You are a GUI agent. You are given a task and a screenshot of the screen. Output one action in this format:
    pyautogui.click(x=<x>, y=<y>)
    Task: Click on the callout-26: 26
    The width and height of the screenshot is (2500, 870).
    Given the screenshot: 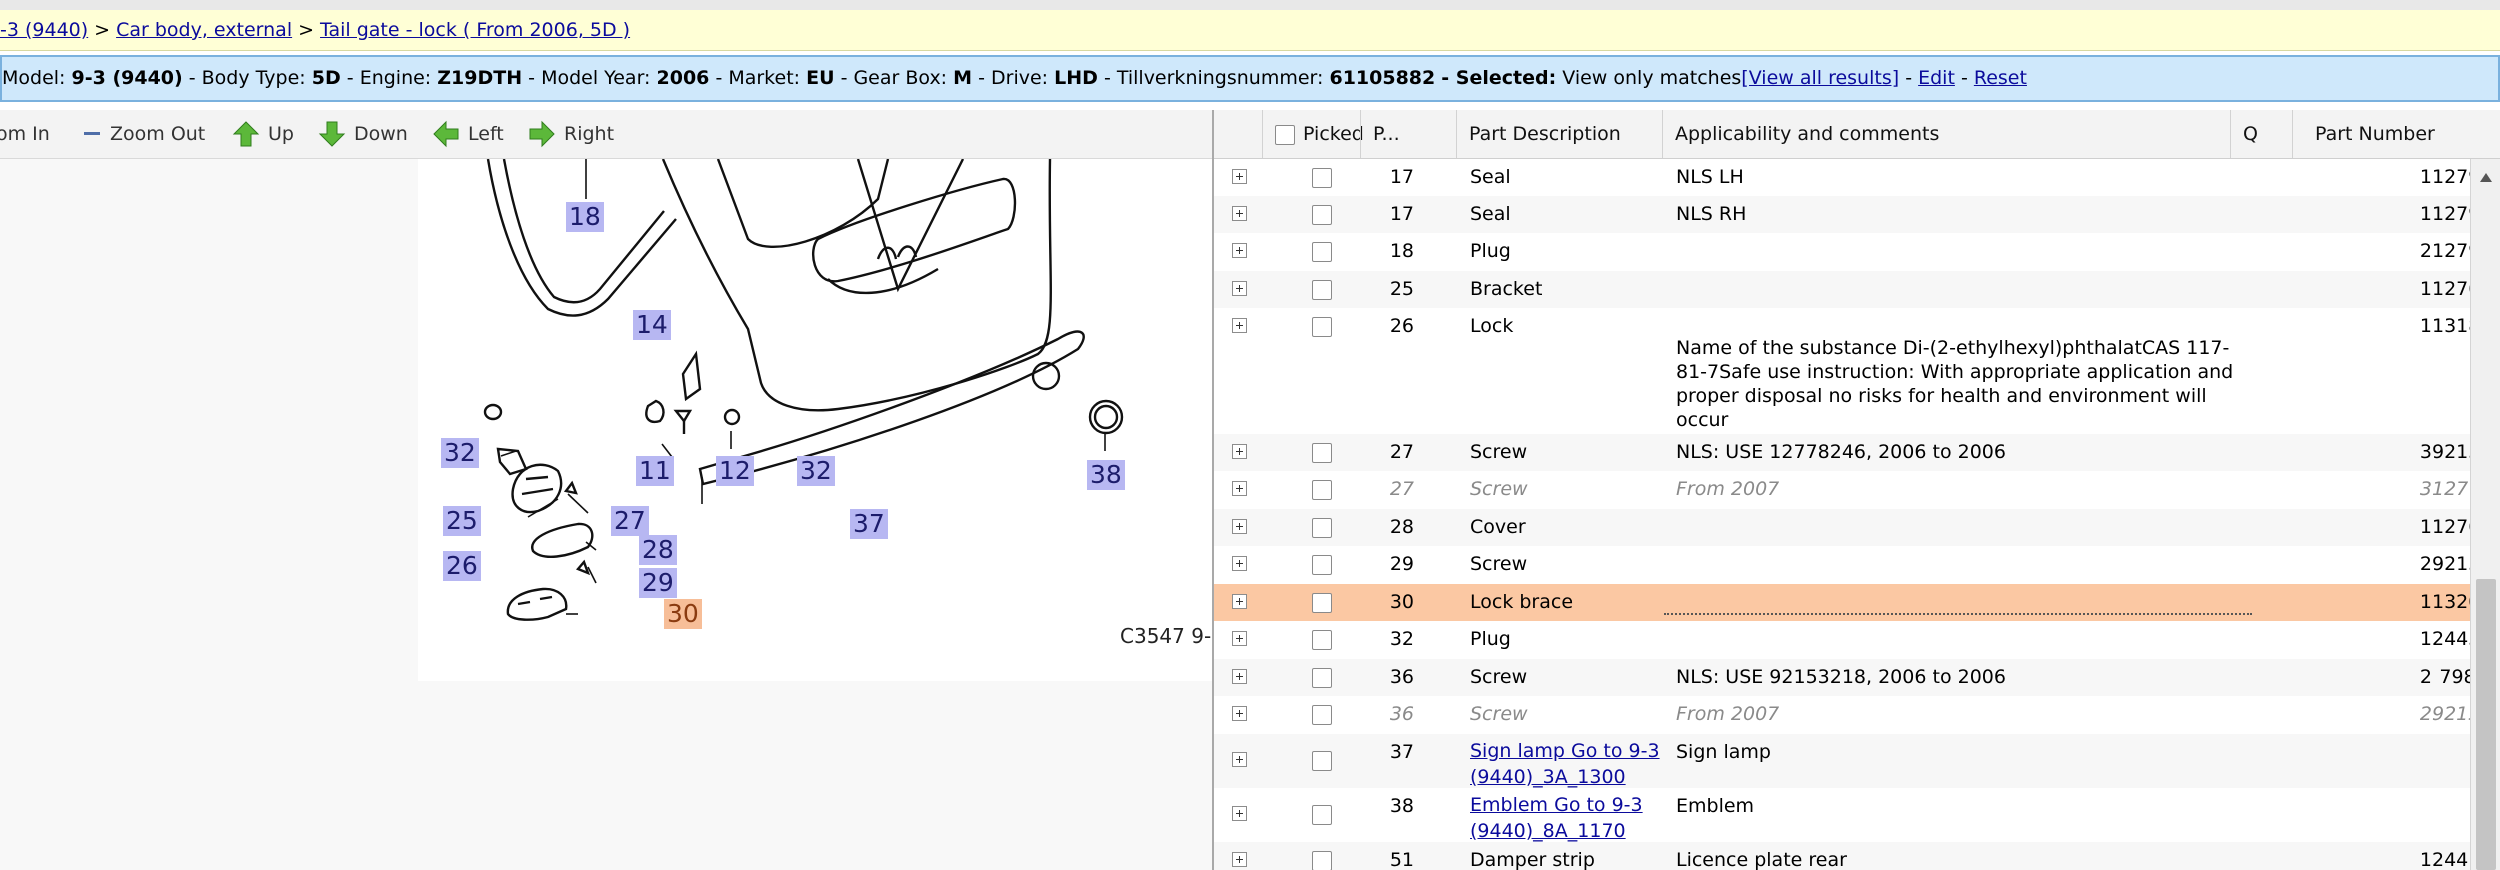 What is the action you would take?
    pyautogui.click(x=462, y=566)
    